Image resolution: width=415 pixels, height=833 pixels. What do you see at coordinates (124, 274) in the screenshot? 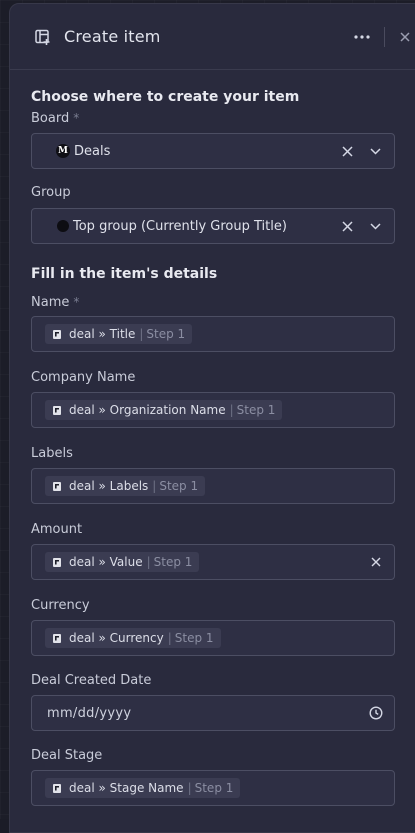
I see `details-section-title: Fill in the item's details` at bounding box center [124, 274].